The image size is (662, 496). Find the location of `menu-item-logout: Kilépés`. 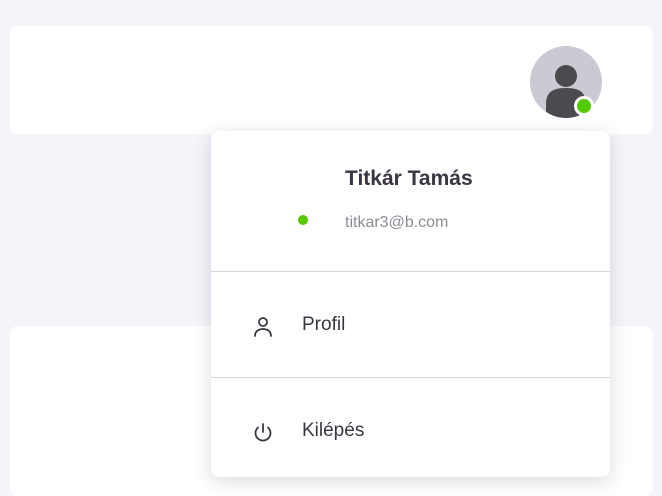

menu-item-logout: Kilépés is located at coordinates (410, 433).